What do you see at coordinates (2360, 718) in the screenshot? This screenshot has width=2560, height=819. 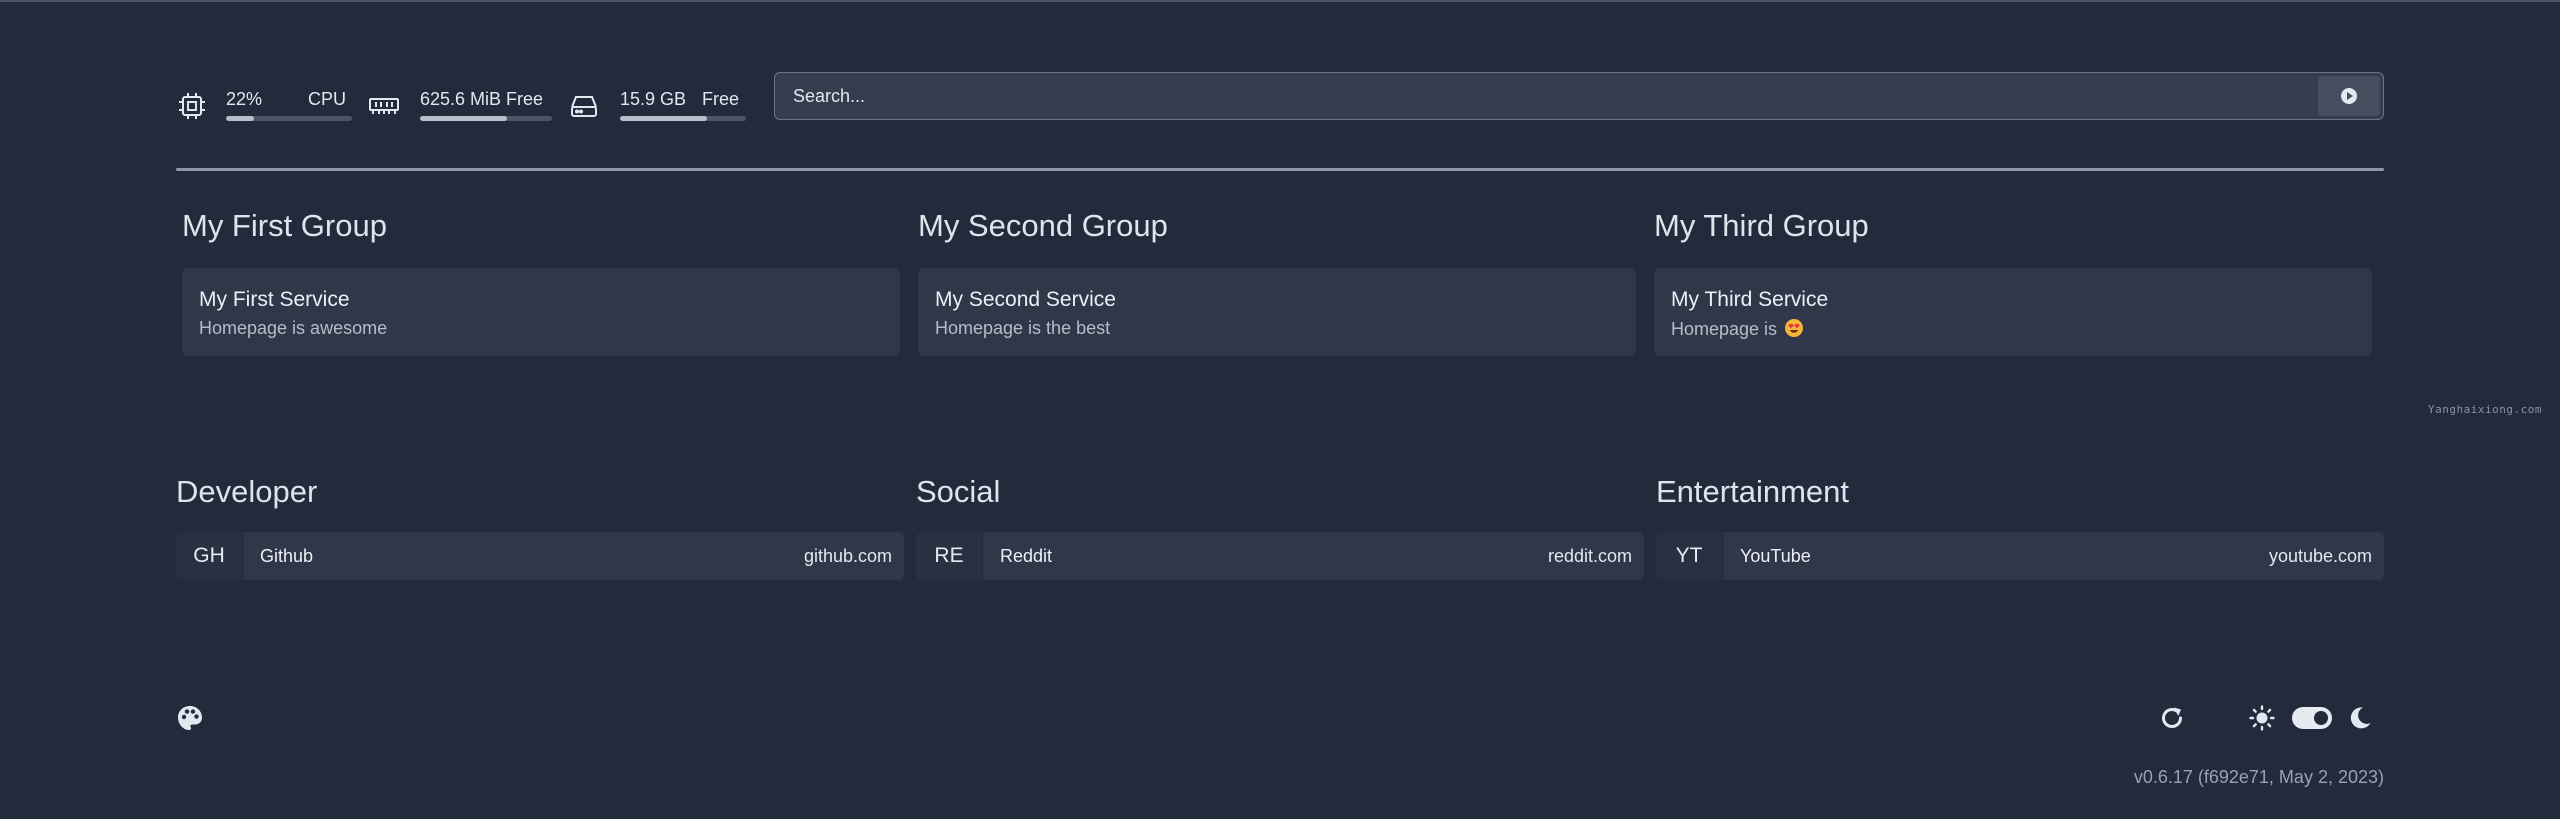 I see `moon-icon` at bounding box center [2360, 718].